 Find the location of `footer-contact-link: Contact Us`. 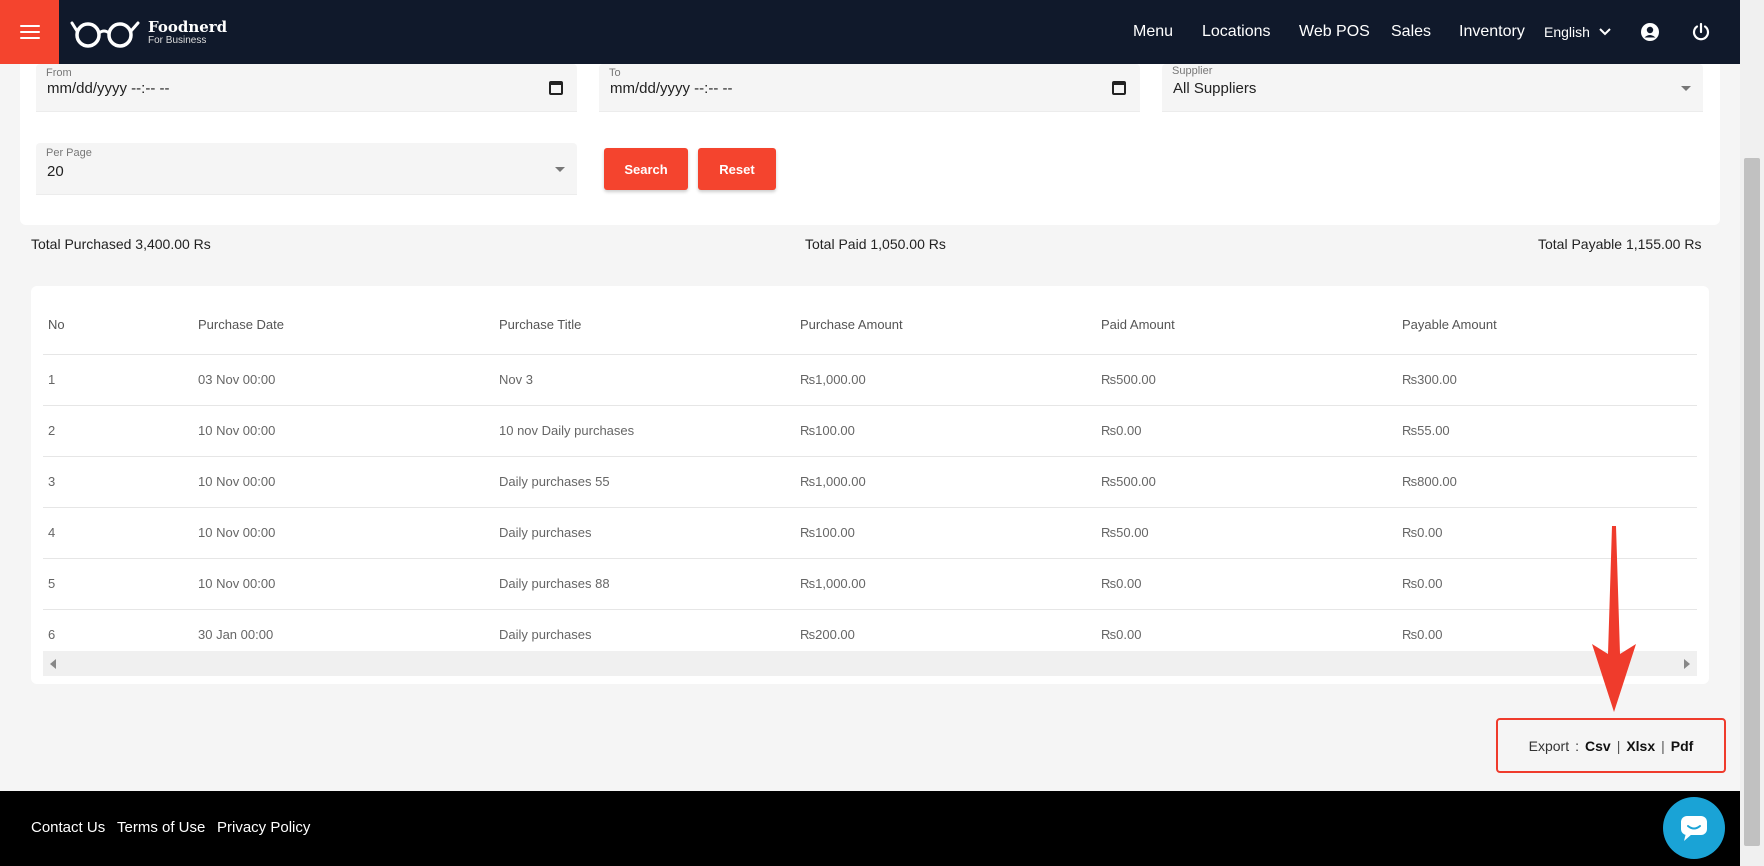

footer-contact-link: Contact Us is located at coordinates (68, 827).